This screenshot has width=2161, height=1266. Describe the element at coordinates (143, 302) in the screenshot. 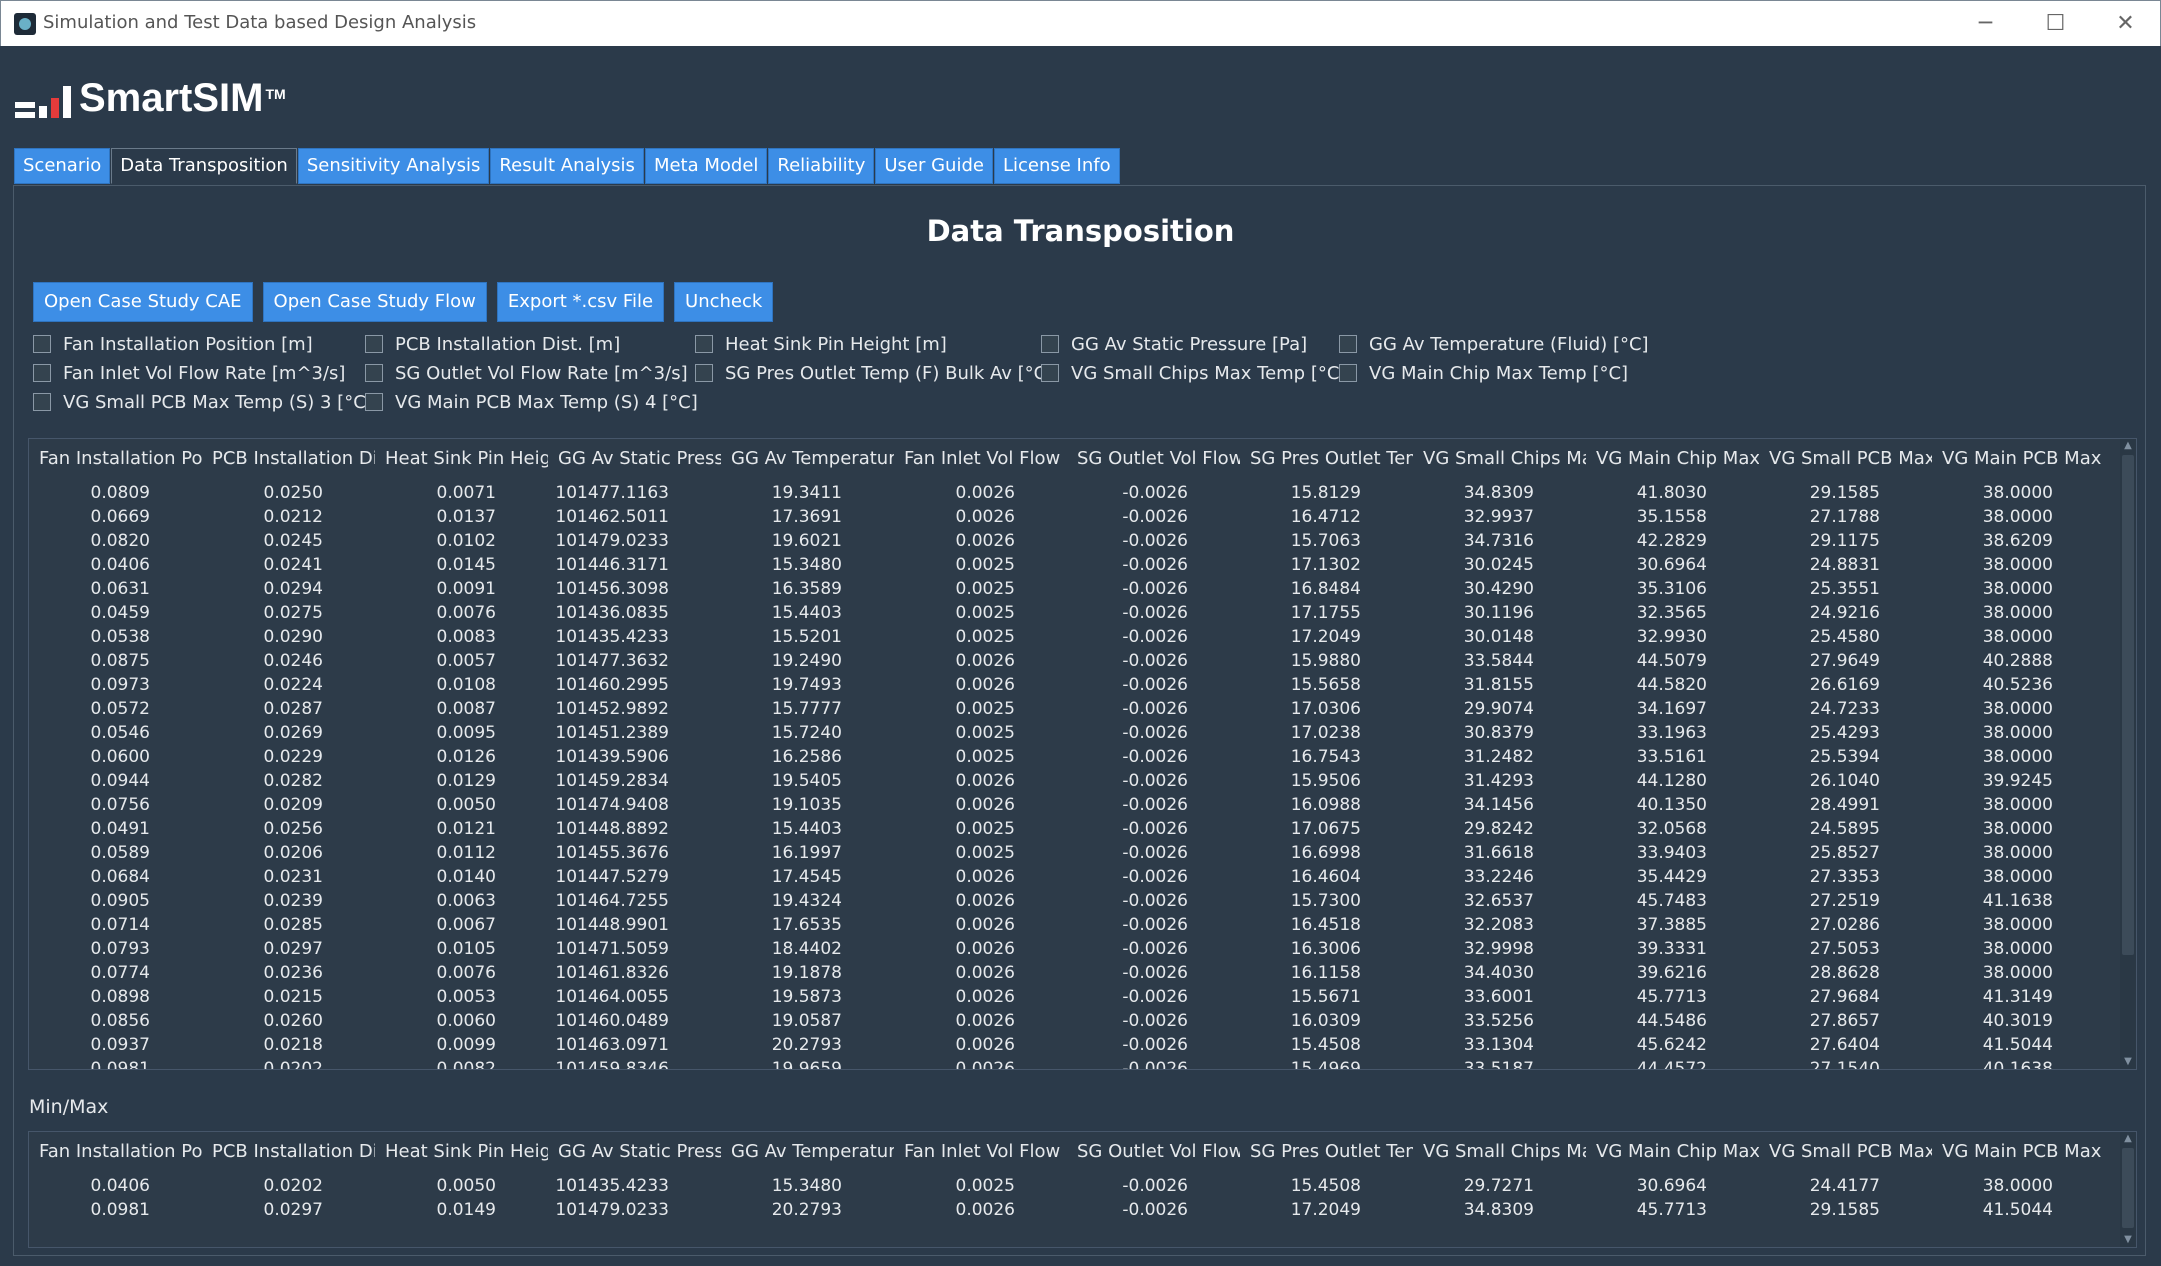

I see `open-case-study-cae-button: Open Case Study CAE` at that location.